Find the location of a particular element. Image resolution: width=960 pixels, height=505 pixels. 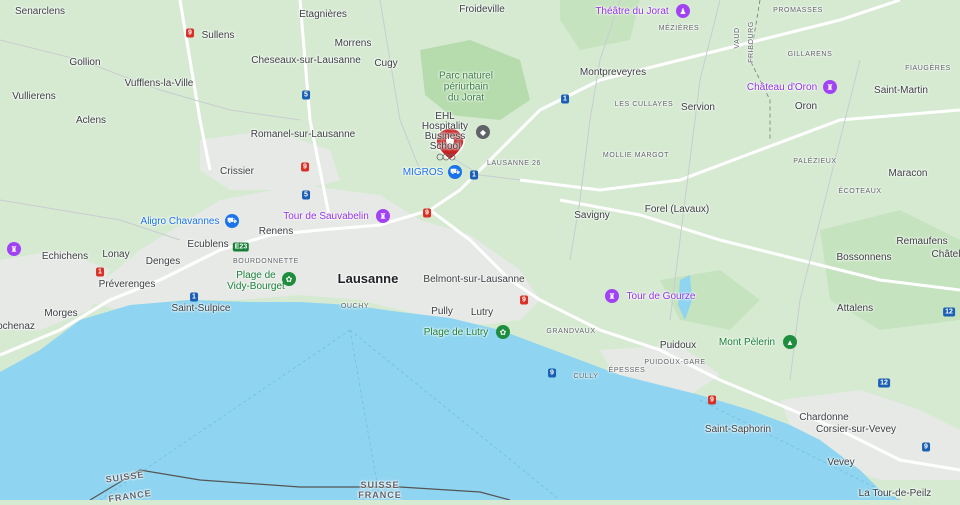

town-label: Forel (Lavaux) is located at coordinates (677, 209).